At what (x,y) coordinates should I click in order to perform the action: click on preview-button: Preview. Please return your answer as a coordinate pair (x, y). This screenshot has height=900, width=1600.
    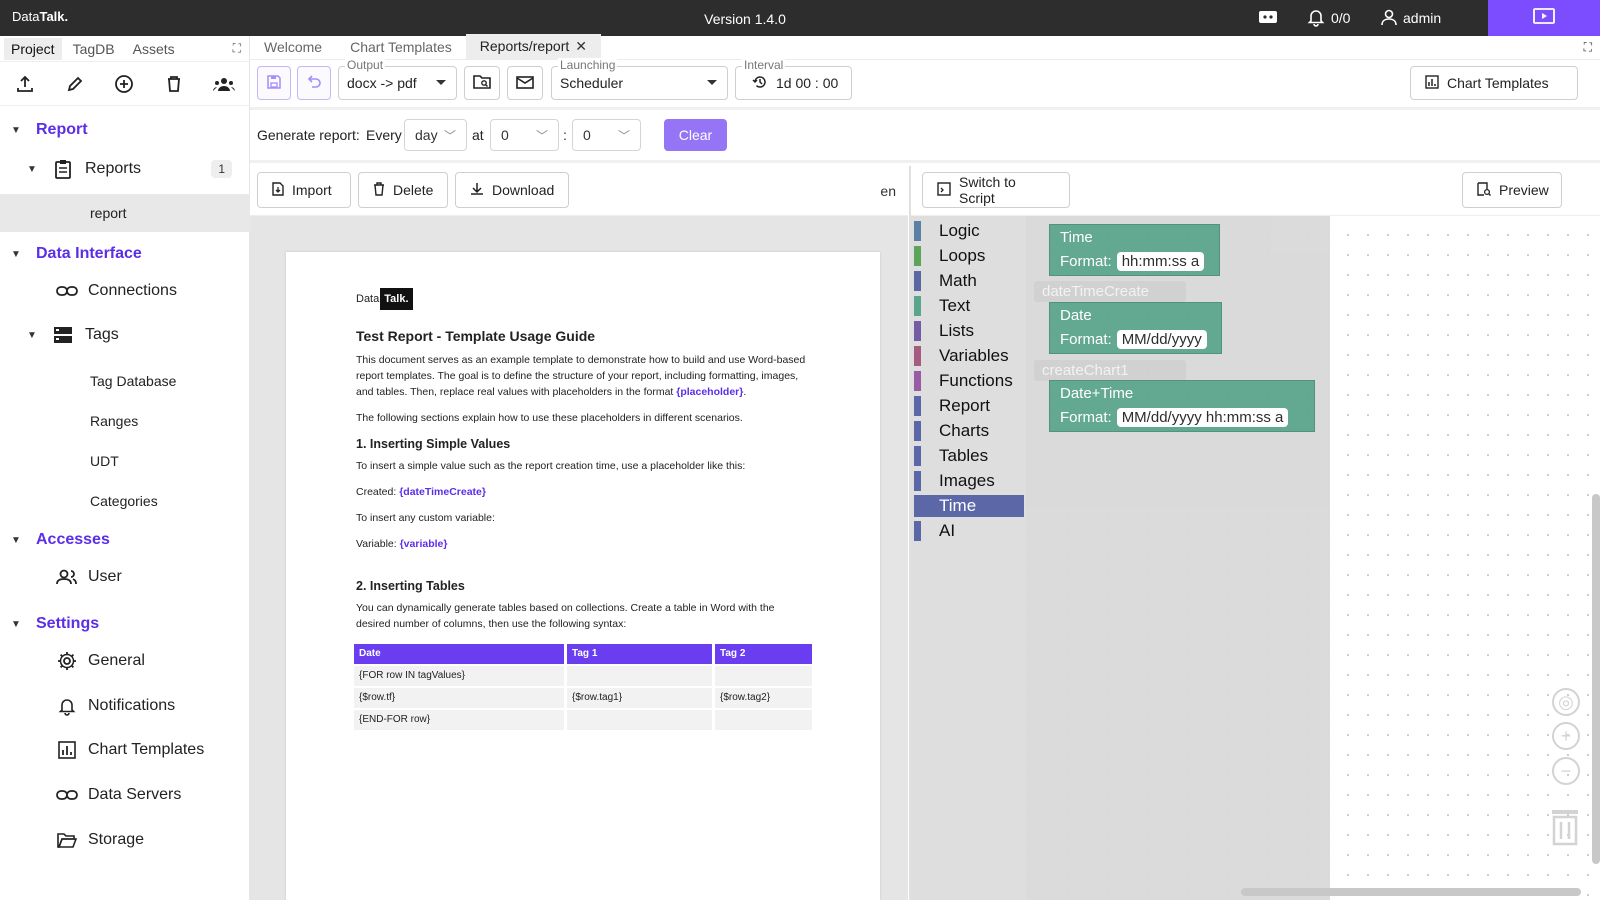
    Looking at the image, I should click on (1512, 190).